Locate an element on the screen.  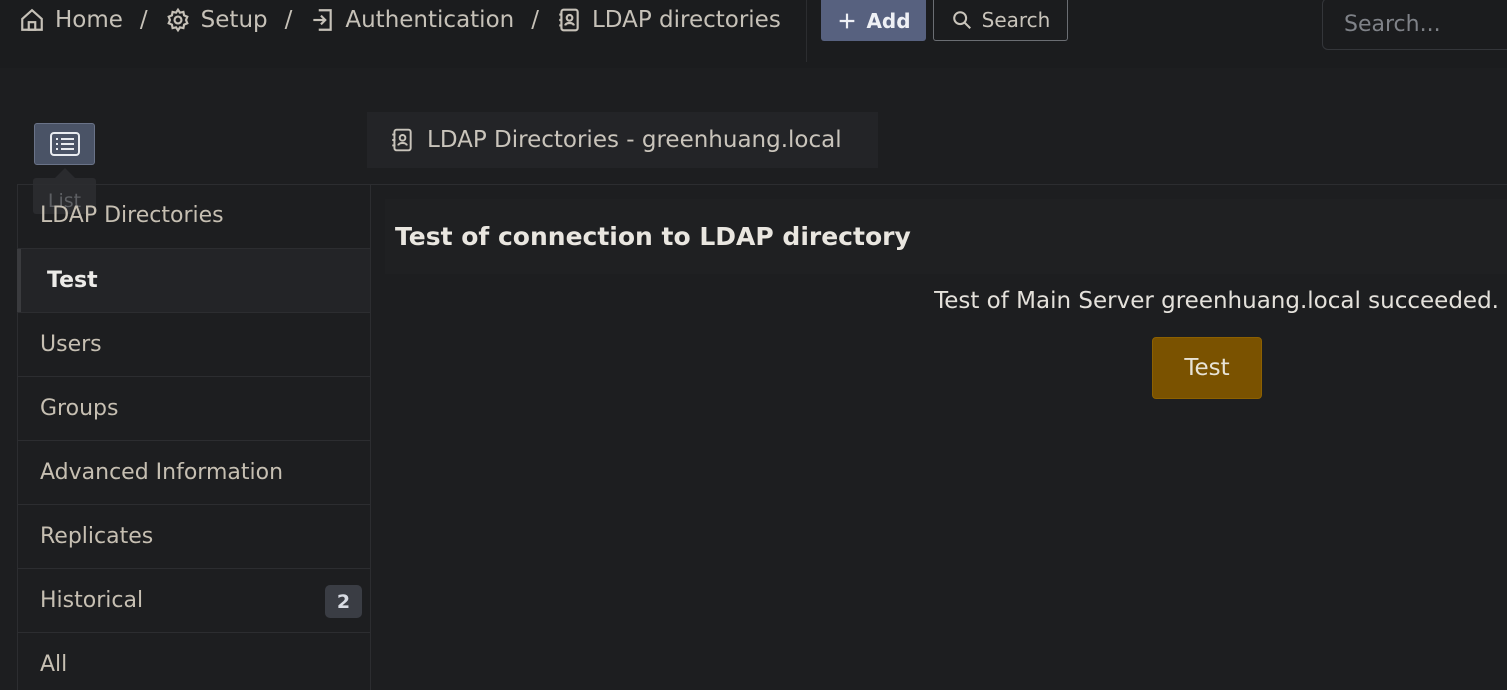
breadcrumb-setup: Setup is located at coordinates (216, 20).